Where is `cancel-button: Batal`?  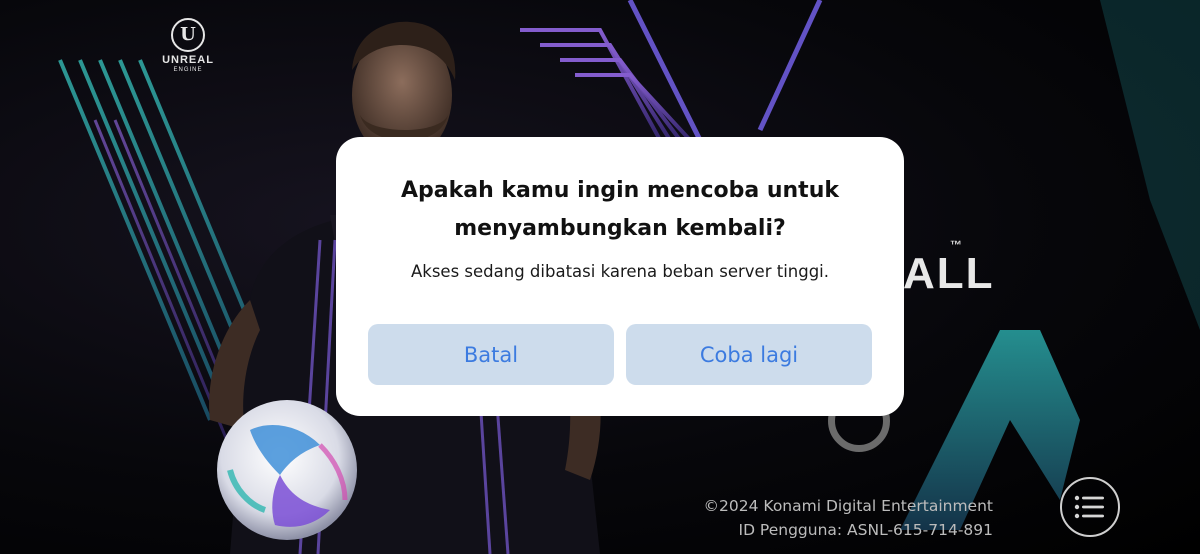
cancel-button: Batal is located at coordinates (491, 354).